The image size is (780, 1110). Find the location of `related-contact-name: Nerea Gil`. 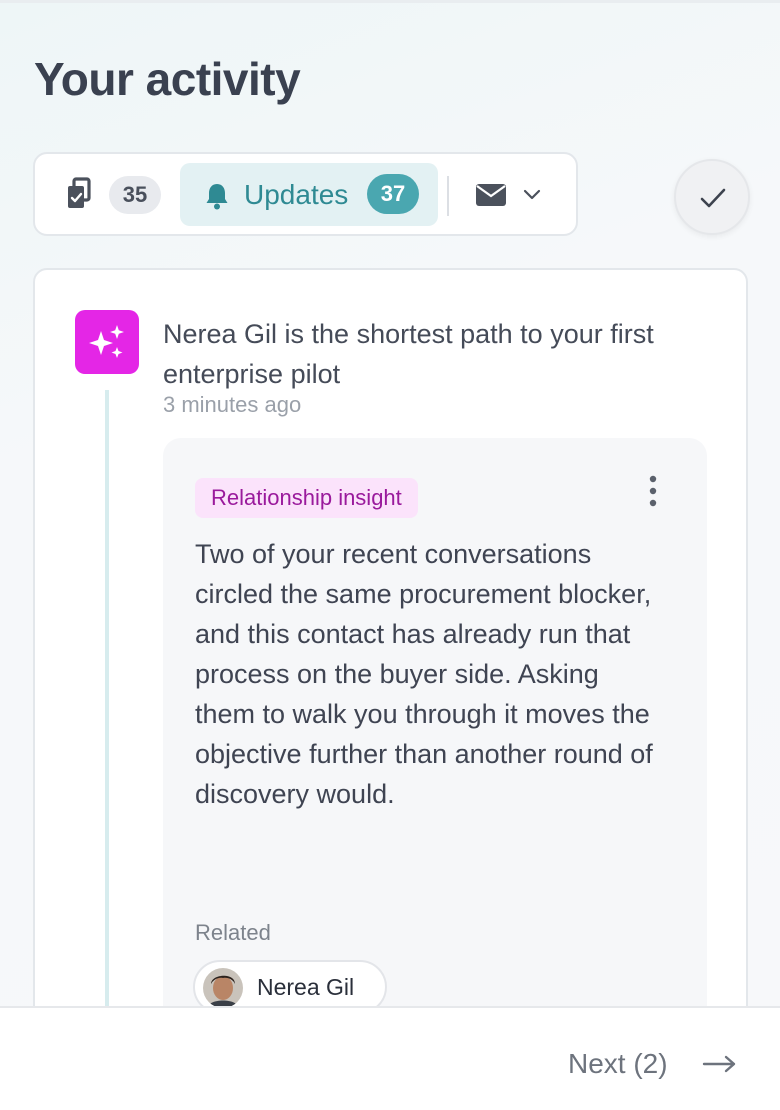

related-contact-name: Nerea Gil is located at coordinates (306, 987).